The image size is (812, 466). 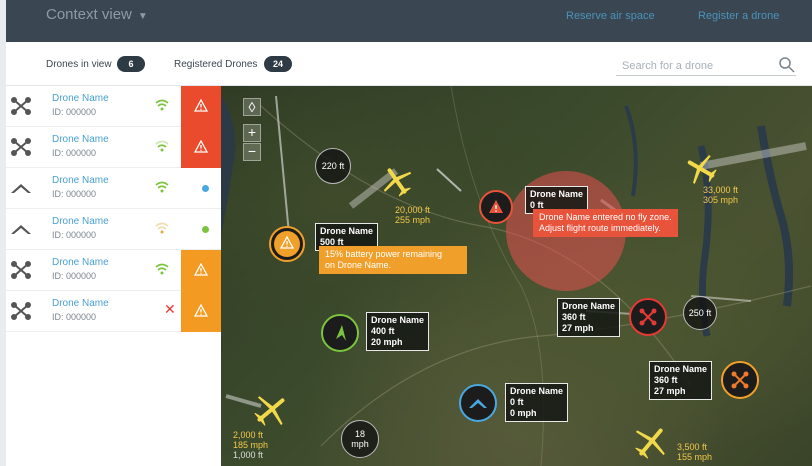 I want to click on layers-button: ◊, so click(x=252, y=107).